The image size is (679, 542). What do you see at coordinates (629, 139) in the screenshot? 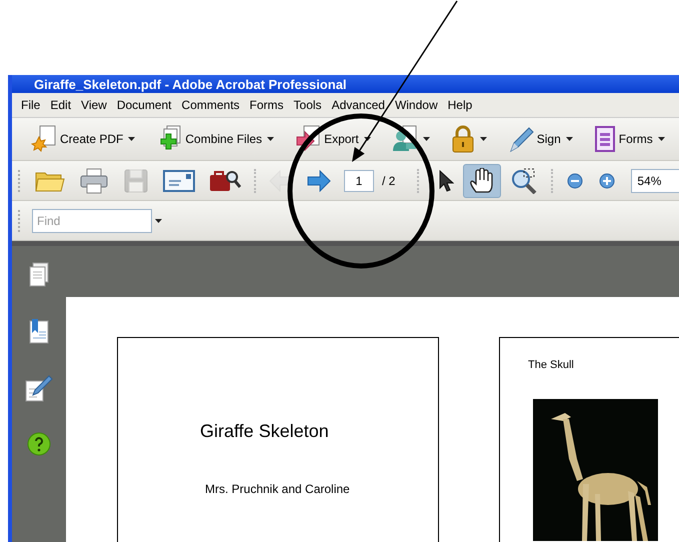
I see `forms-button: Forms` at bounding box center [629, 139].